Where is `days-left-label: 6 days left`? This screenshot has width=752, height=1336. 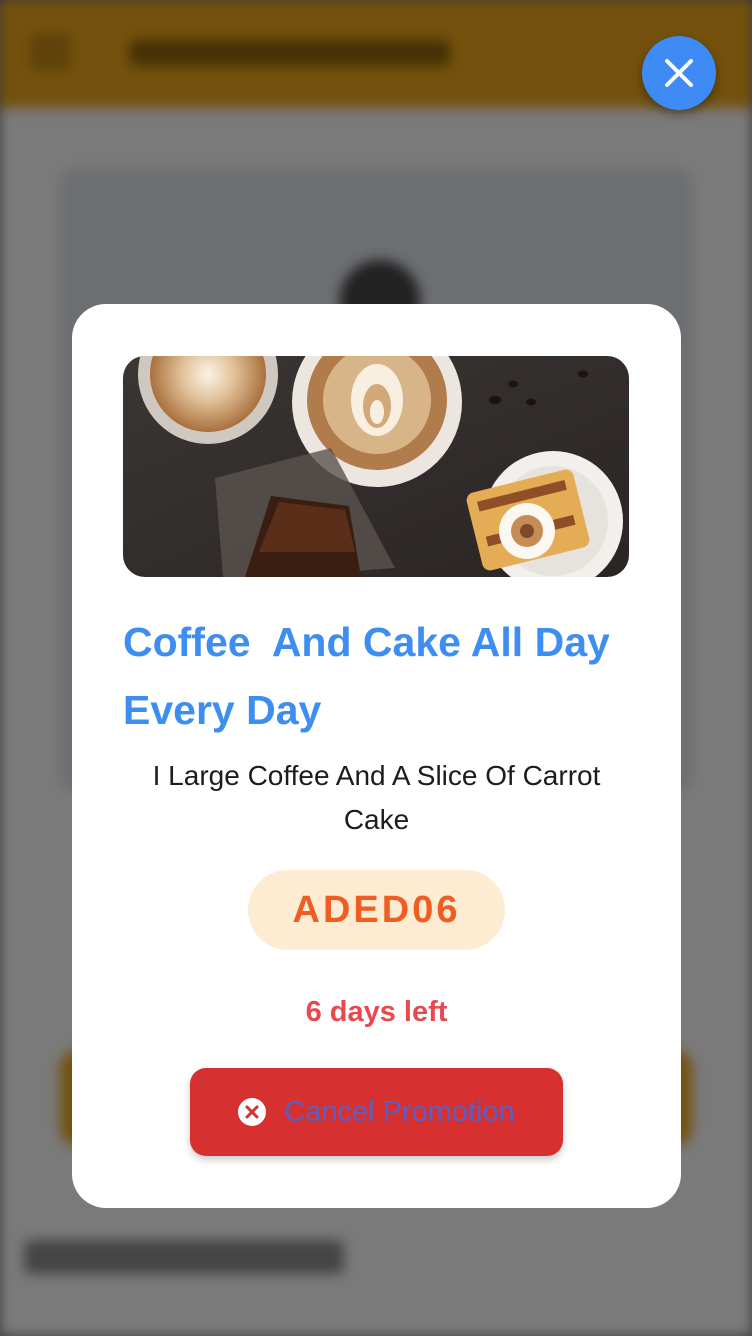
days-left-label: 6 days left is located at coordinates (376, 1012).